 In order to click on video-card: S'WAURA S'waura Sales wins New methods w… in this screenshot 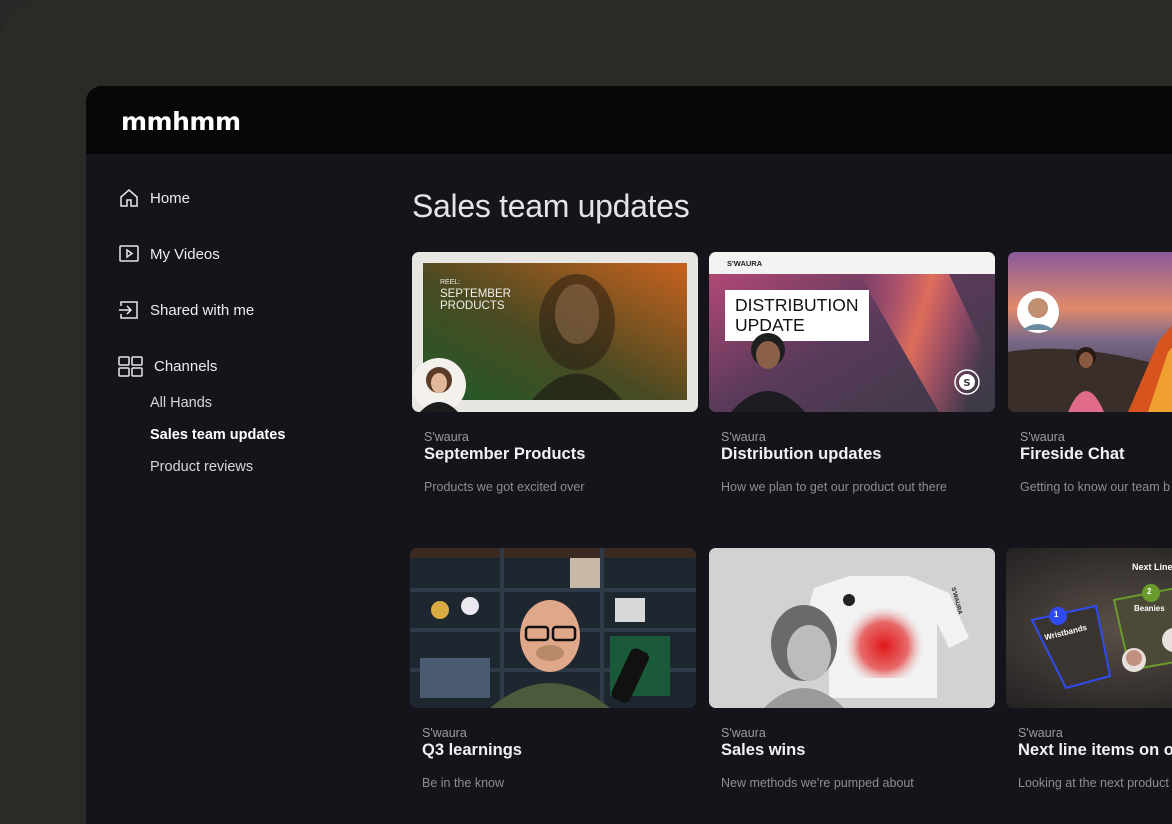, I will do `click(852, 669)`.